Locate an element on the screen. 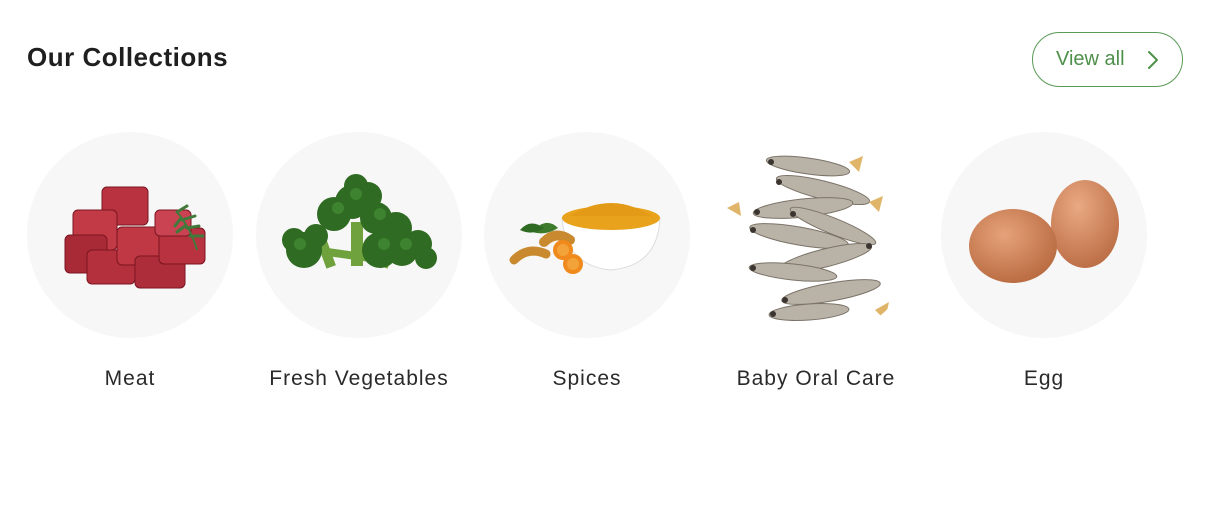 The height and width of the screenshot is (506, 1226). chevron-right-icon is located at coordinates (1153, 60).